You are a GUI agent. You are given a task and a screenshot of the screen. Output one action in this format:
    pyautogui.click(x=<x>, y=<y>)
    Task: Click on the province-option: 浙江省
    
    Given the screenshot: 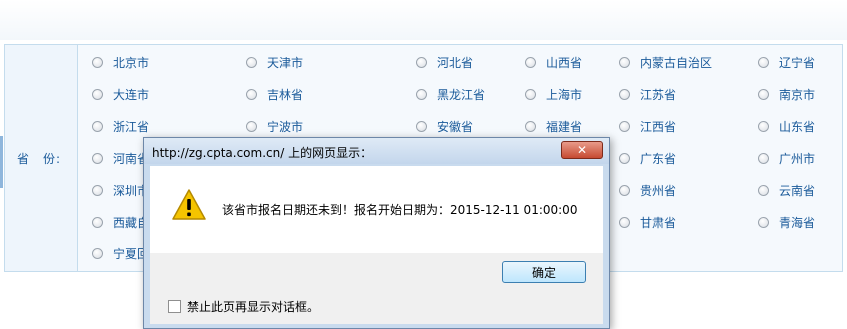 What is the action you would take?
    pyautogui.click(x=120, y=126)
    